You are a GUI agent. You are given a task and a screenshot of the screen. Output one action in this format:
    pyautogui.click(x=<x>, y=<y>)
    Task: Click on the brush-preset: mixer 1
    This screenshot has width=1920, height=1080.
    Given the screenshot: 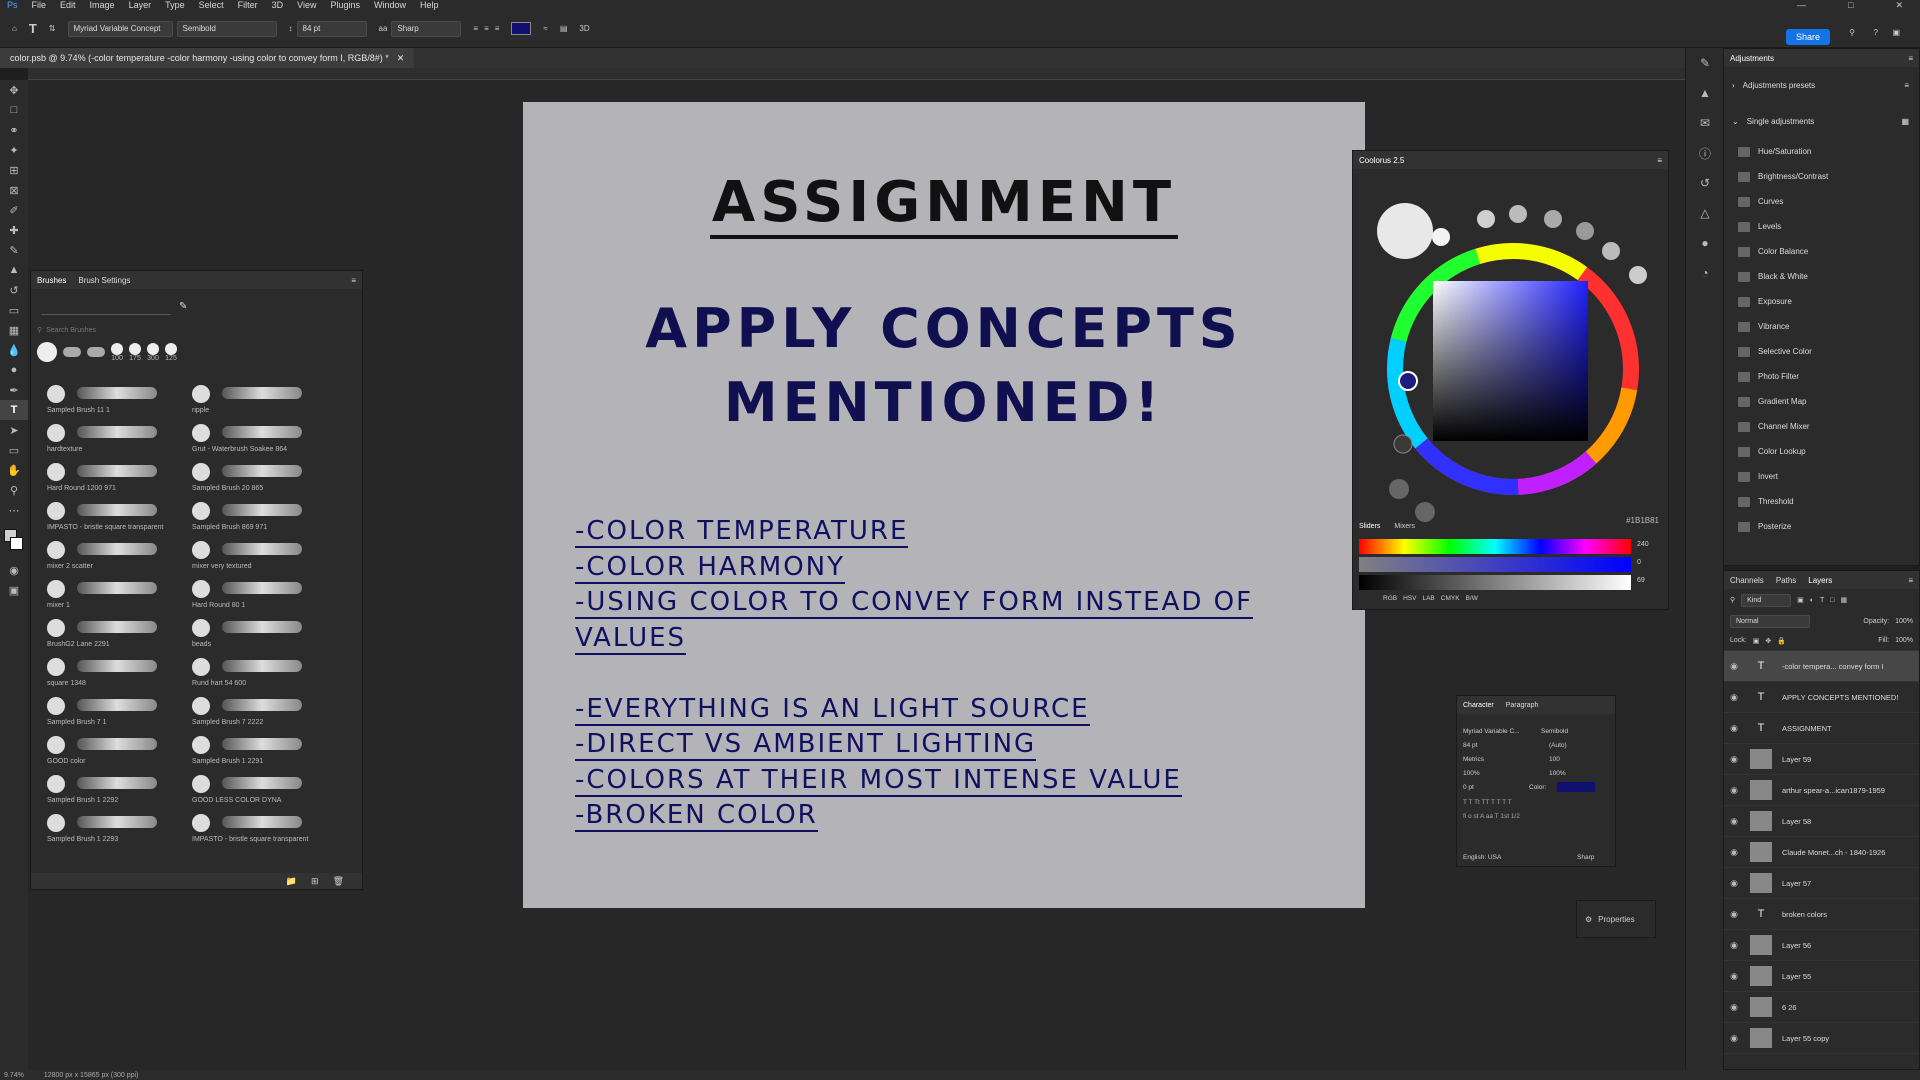 What is the action you would take?
    pyautogui.click(x=107, y=595)
    